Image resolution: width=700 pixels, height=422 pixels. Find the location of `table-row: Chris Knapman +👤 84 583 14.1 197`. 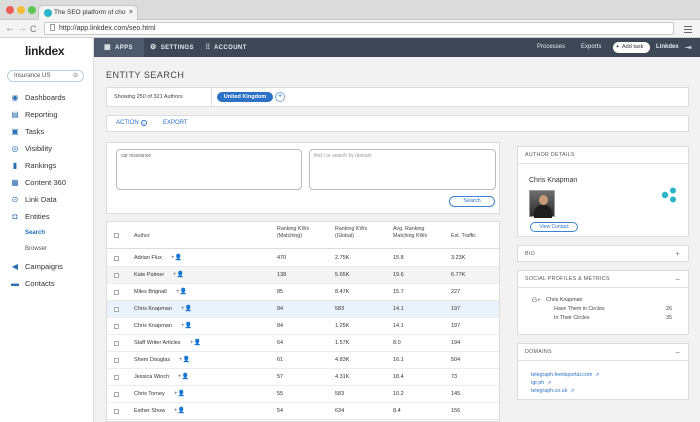

table-row: Chris Knapman +👤 84 583 14.1 197 is located at coordinates (303, 309).